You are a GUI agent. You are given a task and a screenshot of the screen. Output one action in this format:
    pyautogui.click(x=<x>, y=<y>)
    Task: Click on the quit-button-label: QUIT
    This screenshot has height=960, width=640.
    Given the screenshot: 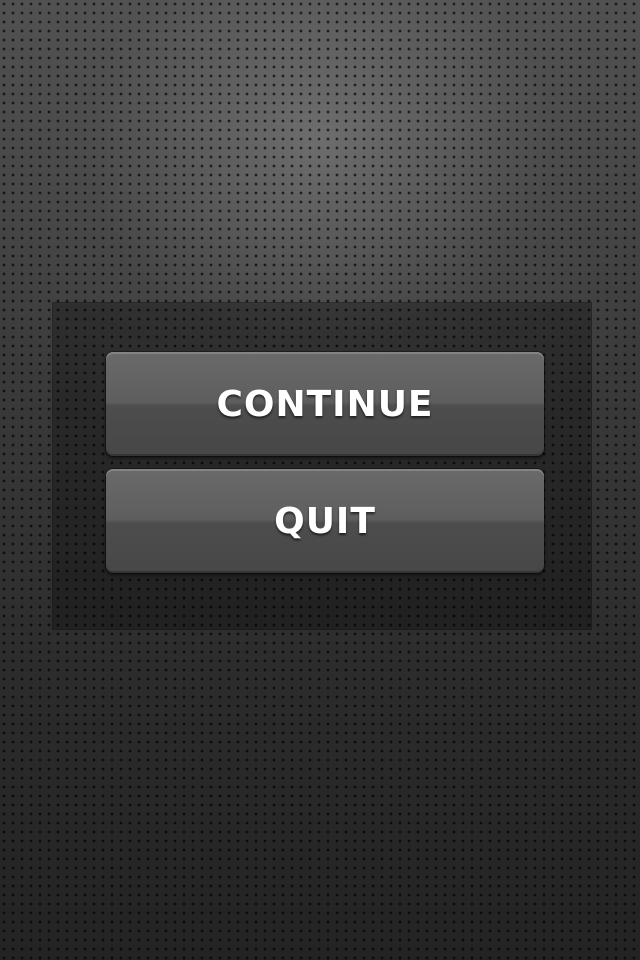 What is the action you would take?
    pyautogui.click(x=325, y=521)
    